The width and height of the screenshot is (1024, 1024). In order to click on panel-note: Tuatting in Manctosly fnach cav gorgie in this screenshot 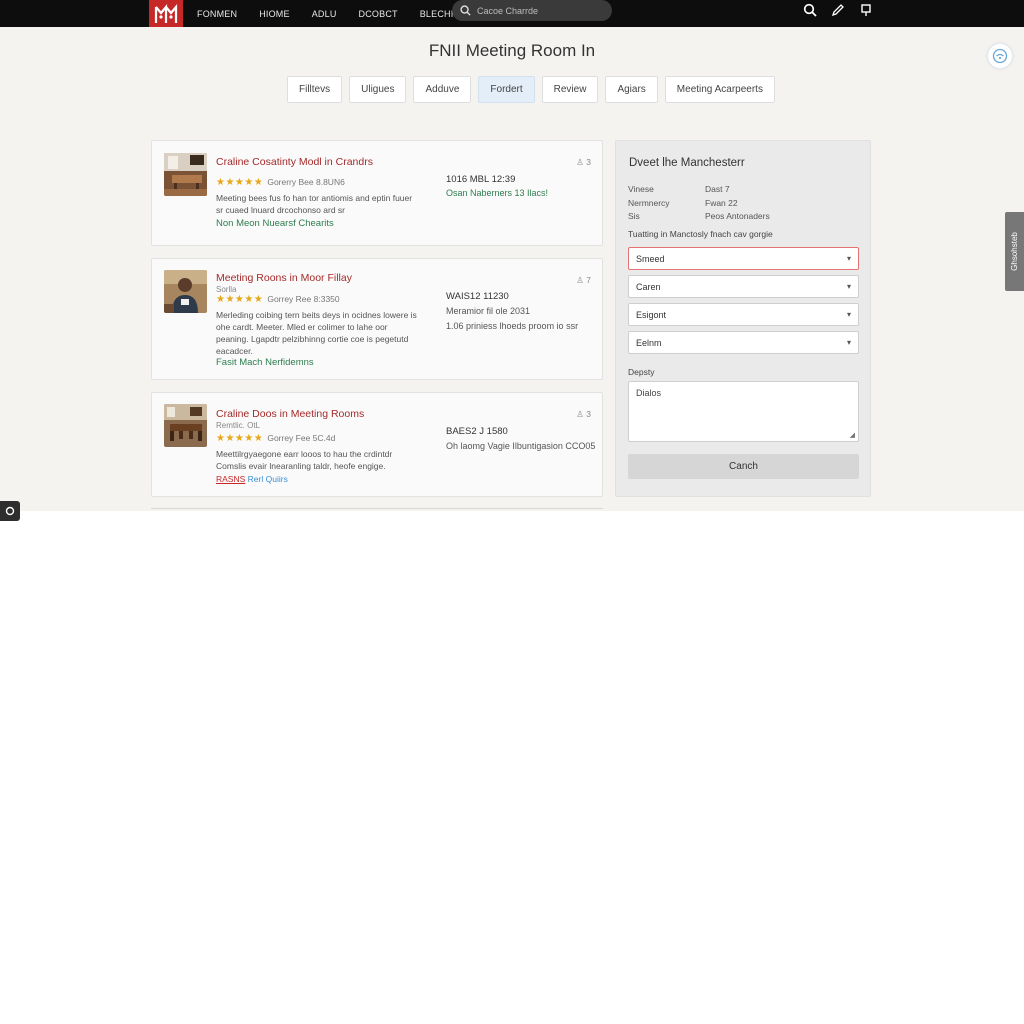, I will do `click(700, 234)`.